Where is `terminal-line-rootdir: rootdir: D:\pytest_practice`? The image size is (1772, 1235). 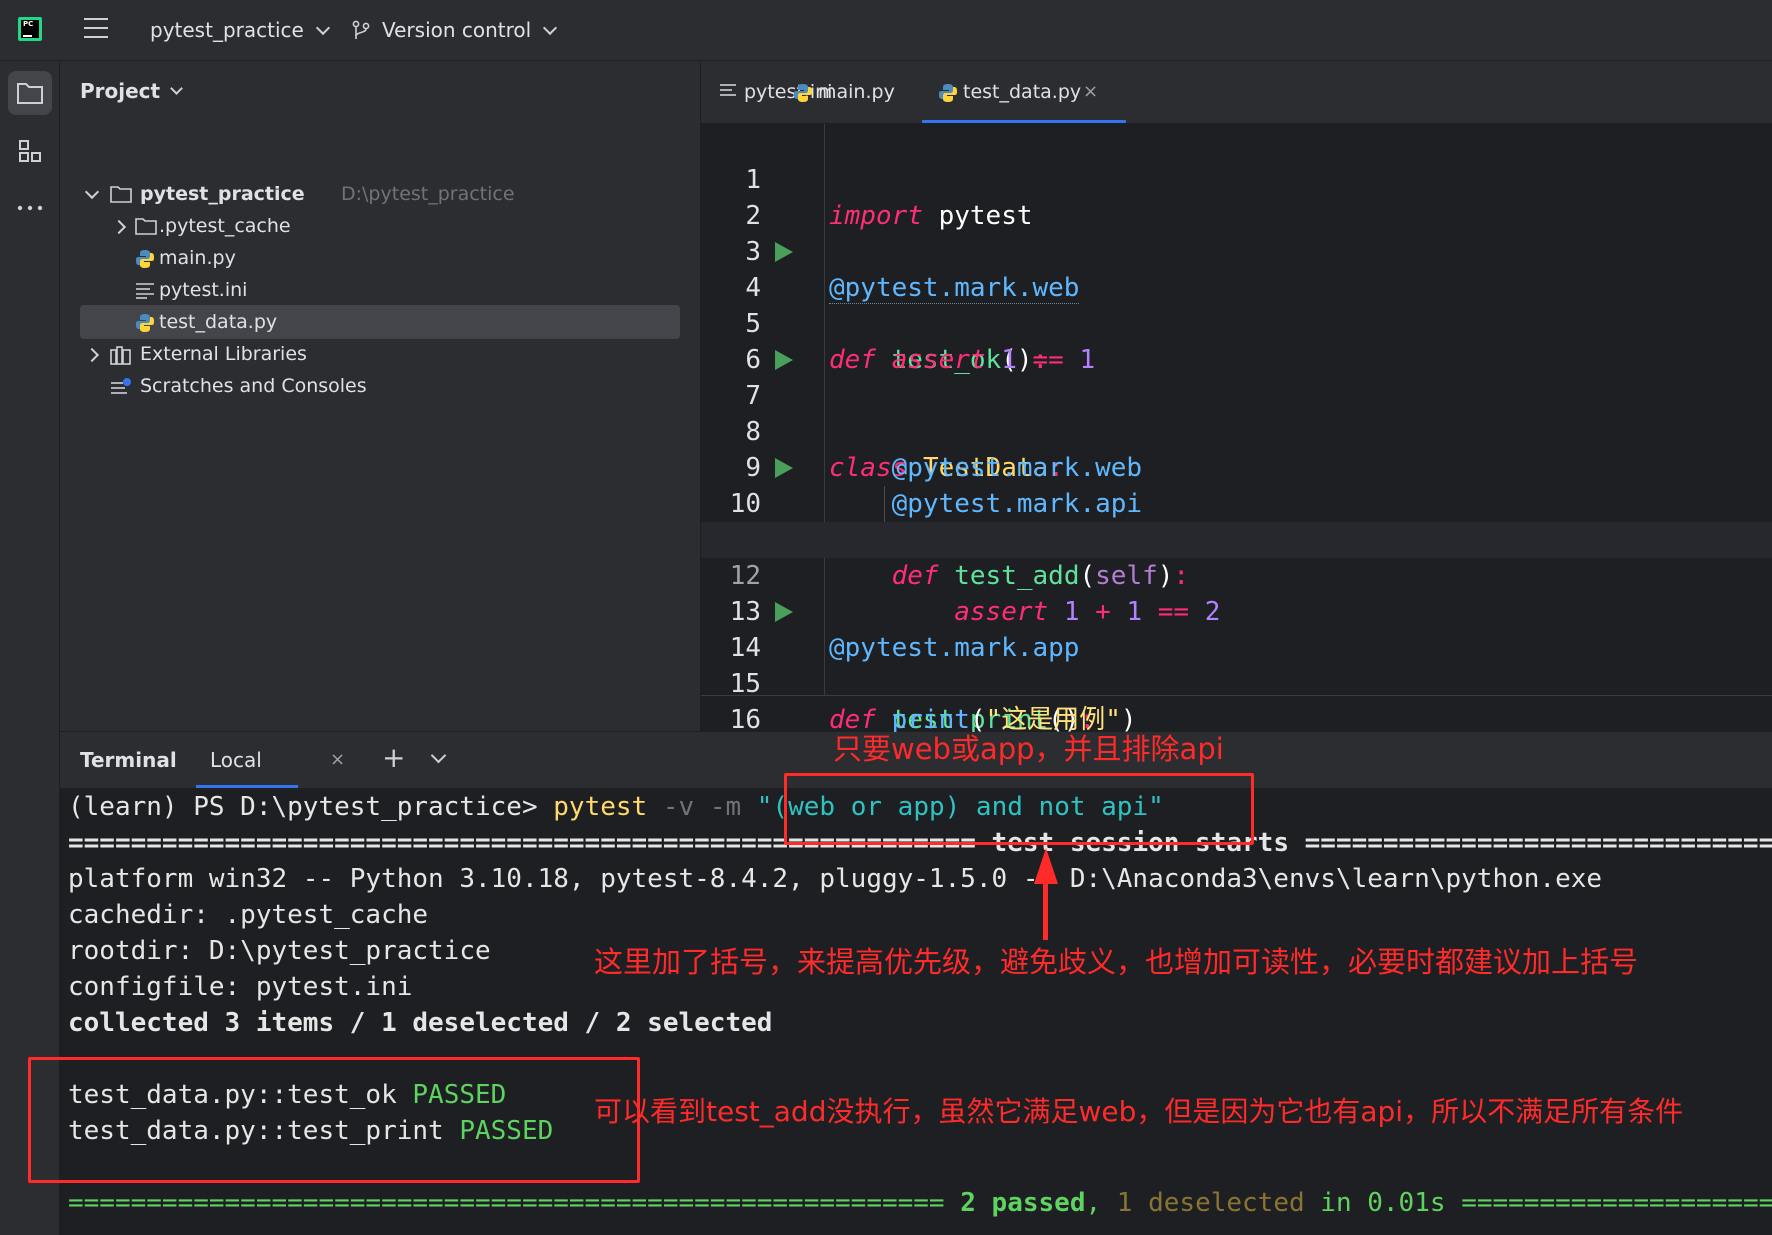
terminal-line-rootdir: rootdir: D:\pytest_practice is located at coordinates (279, 951).